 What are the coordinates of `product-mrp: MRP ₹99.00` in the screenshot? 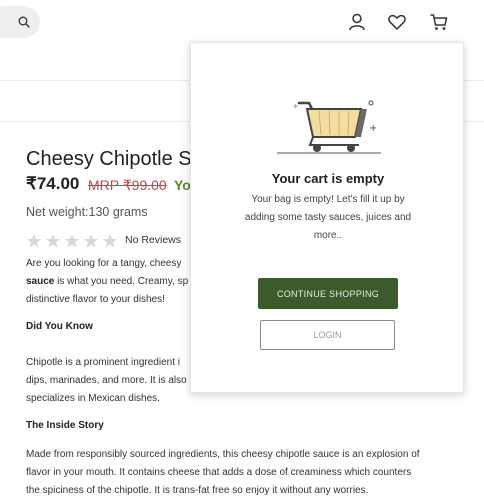 It's located at (127, 185).